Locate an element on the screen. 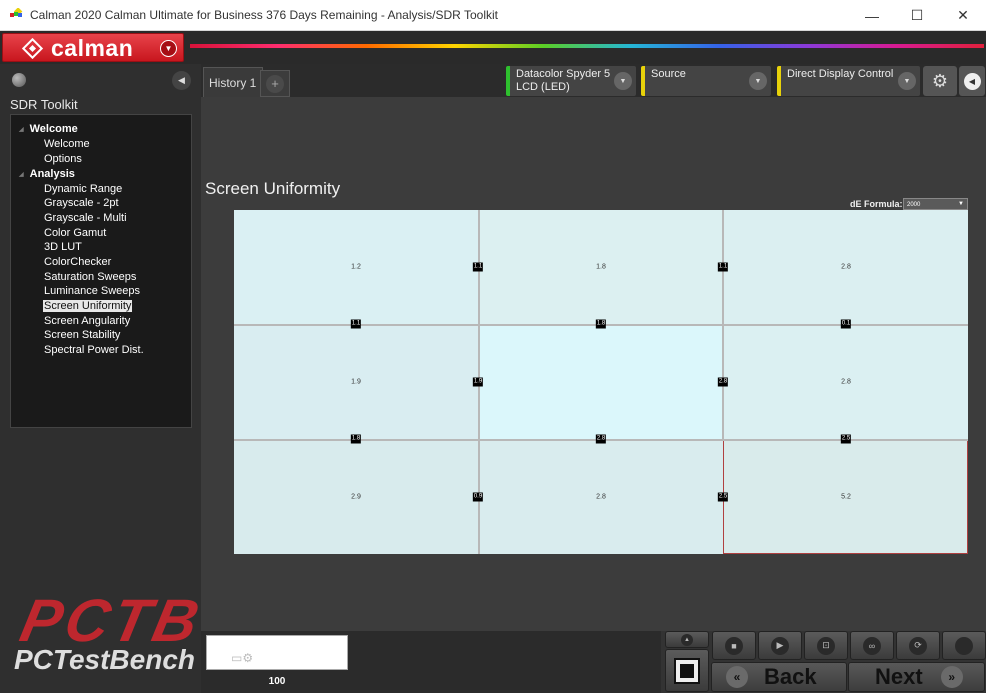 The image size is (986, 693). refresh-button: ⟳ is located at coordinates (918, 645).